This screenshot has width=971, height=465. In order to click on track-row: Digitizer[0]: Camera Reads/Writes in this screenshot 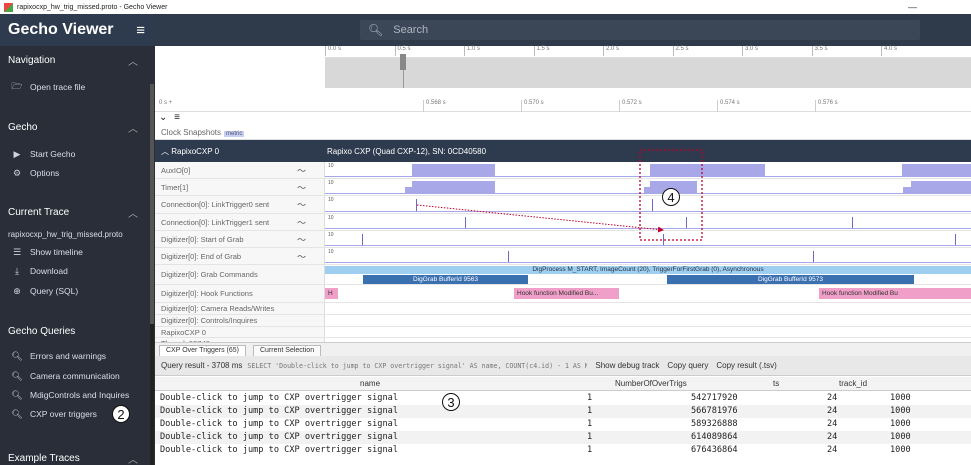, I will do `click(563, 309)`.